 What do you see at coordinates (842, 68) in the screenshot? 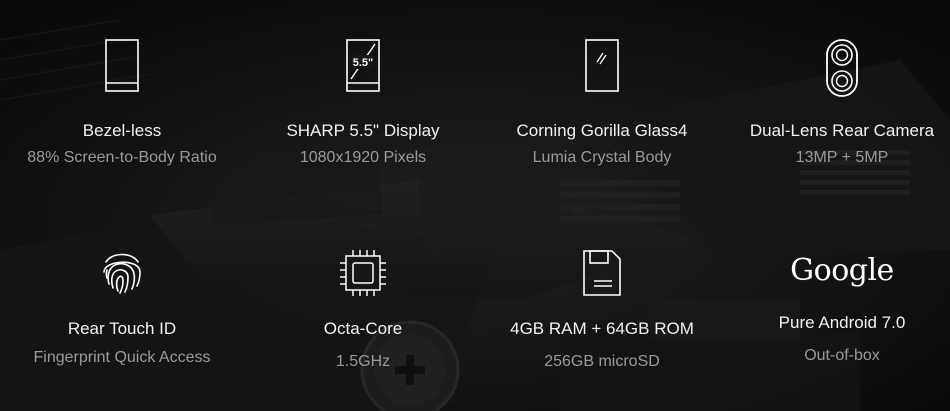
I see `dual-lens-camera-icon` at bounding box center [842, 68].